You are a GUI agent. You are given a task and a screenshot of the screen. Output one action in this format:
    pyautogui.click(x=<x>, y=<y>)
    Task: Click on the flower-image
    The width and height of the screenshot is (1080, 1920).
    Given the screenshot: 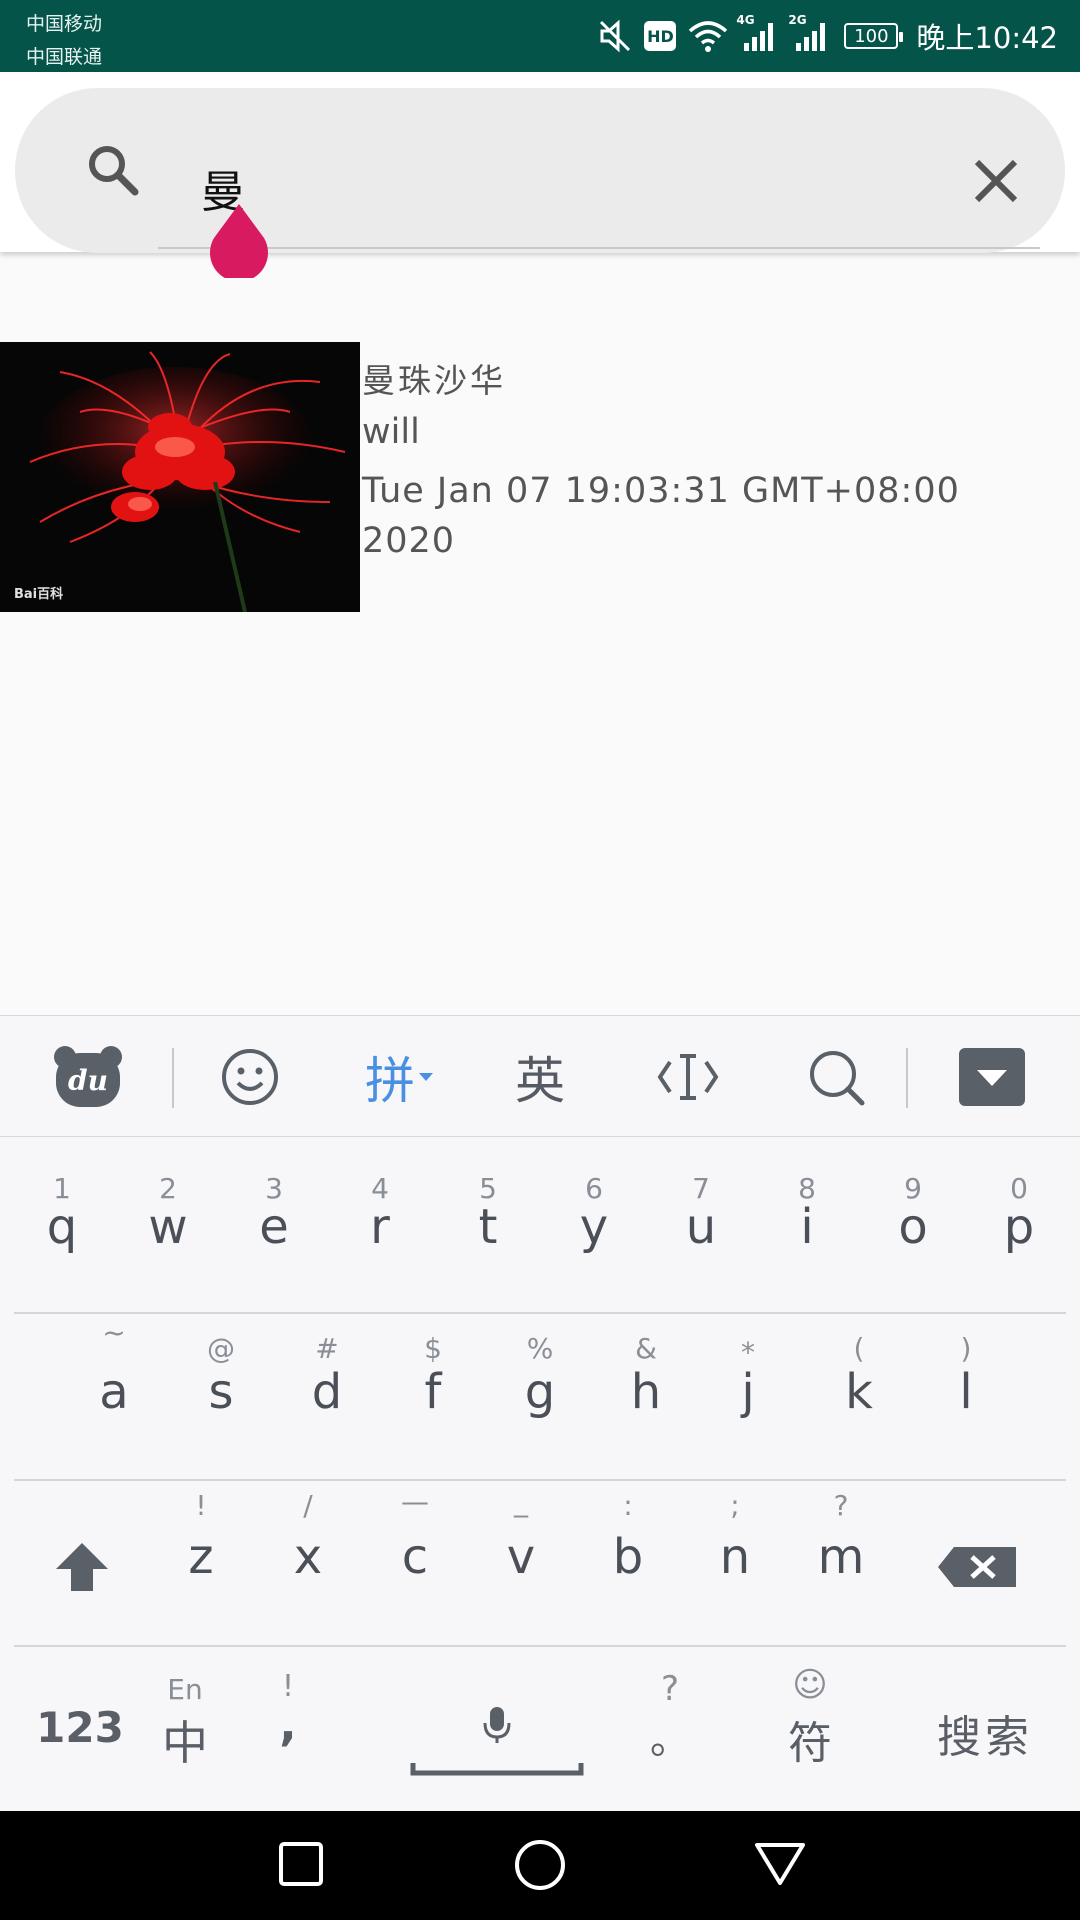 What is the action you would take?
    pyautogui.click(x=180, y=477)
    